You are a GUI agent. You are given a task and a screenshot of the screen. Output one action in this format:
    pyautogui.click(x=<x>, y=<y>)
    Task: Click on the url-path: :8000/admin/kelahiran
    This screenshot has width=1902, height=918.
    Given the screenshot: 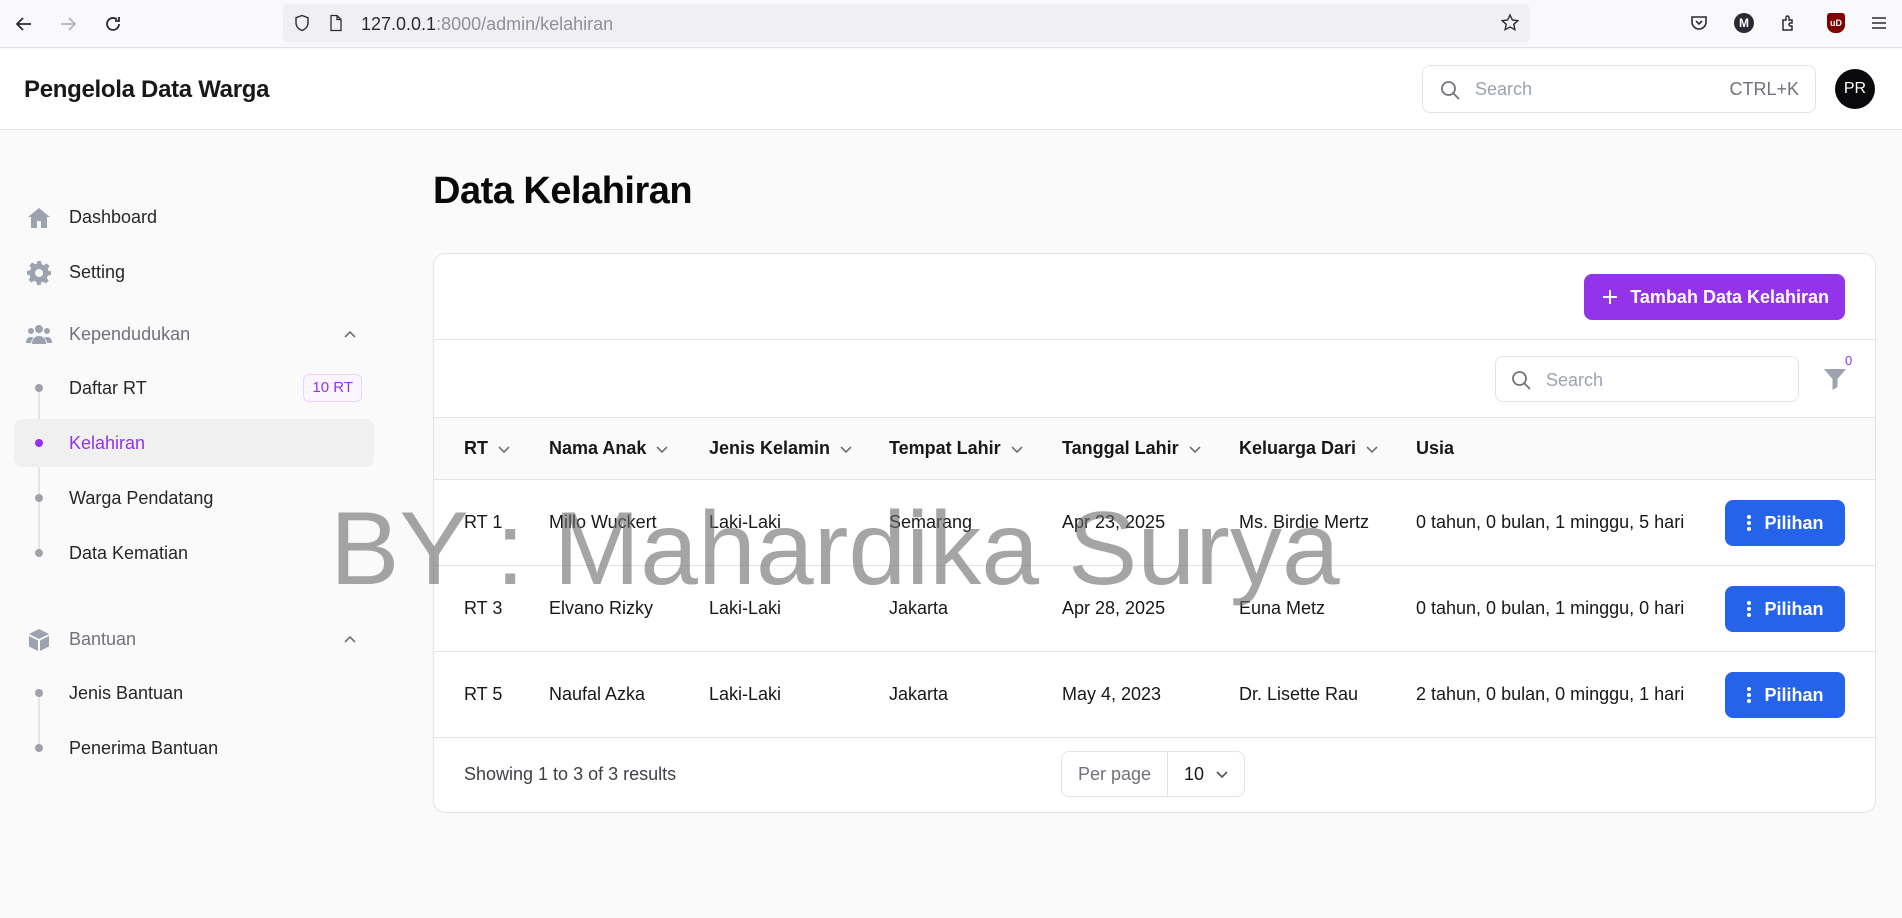 What is the action you would take?
    pyautogui.click(x=525, y=24)
    